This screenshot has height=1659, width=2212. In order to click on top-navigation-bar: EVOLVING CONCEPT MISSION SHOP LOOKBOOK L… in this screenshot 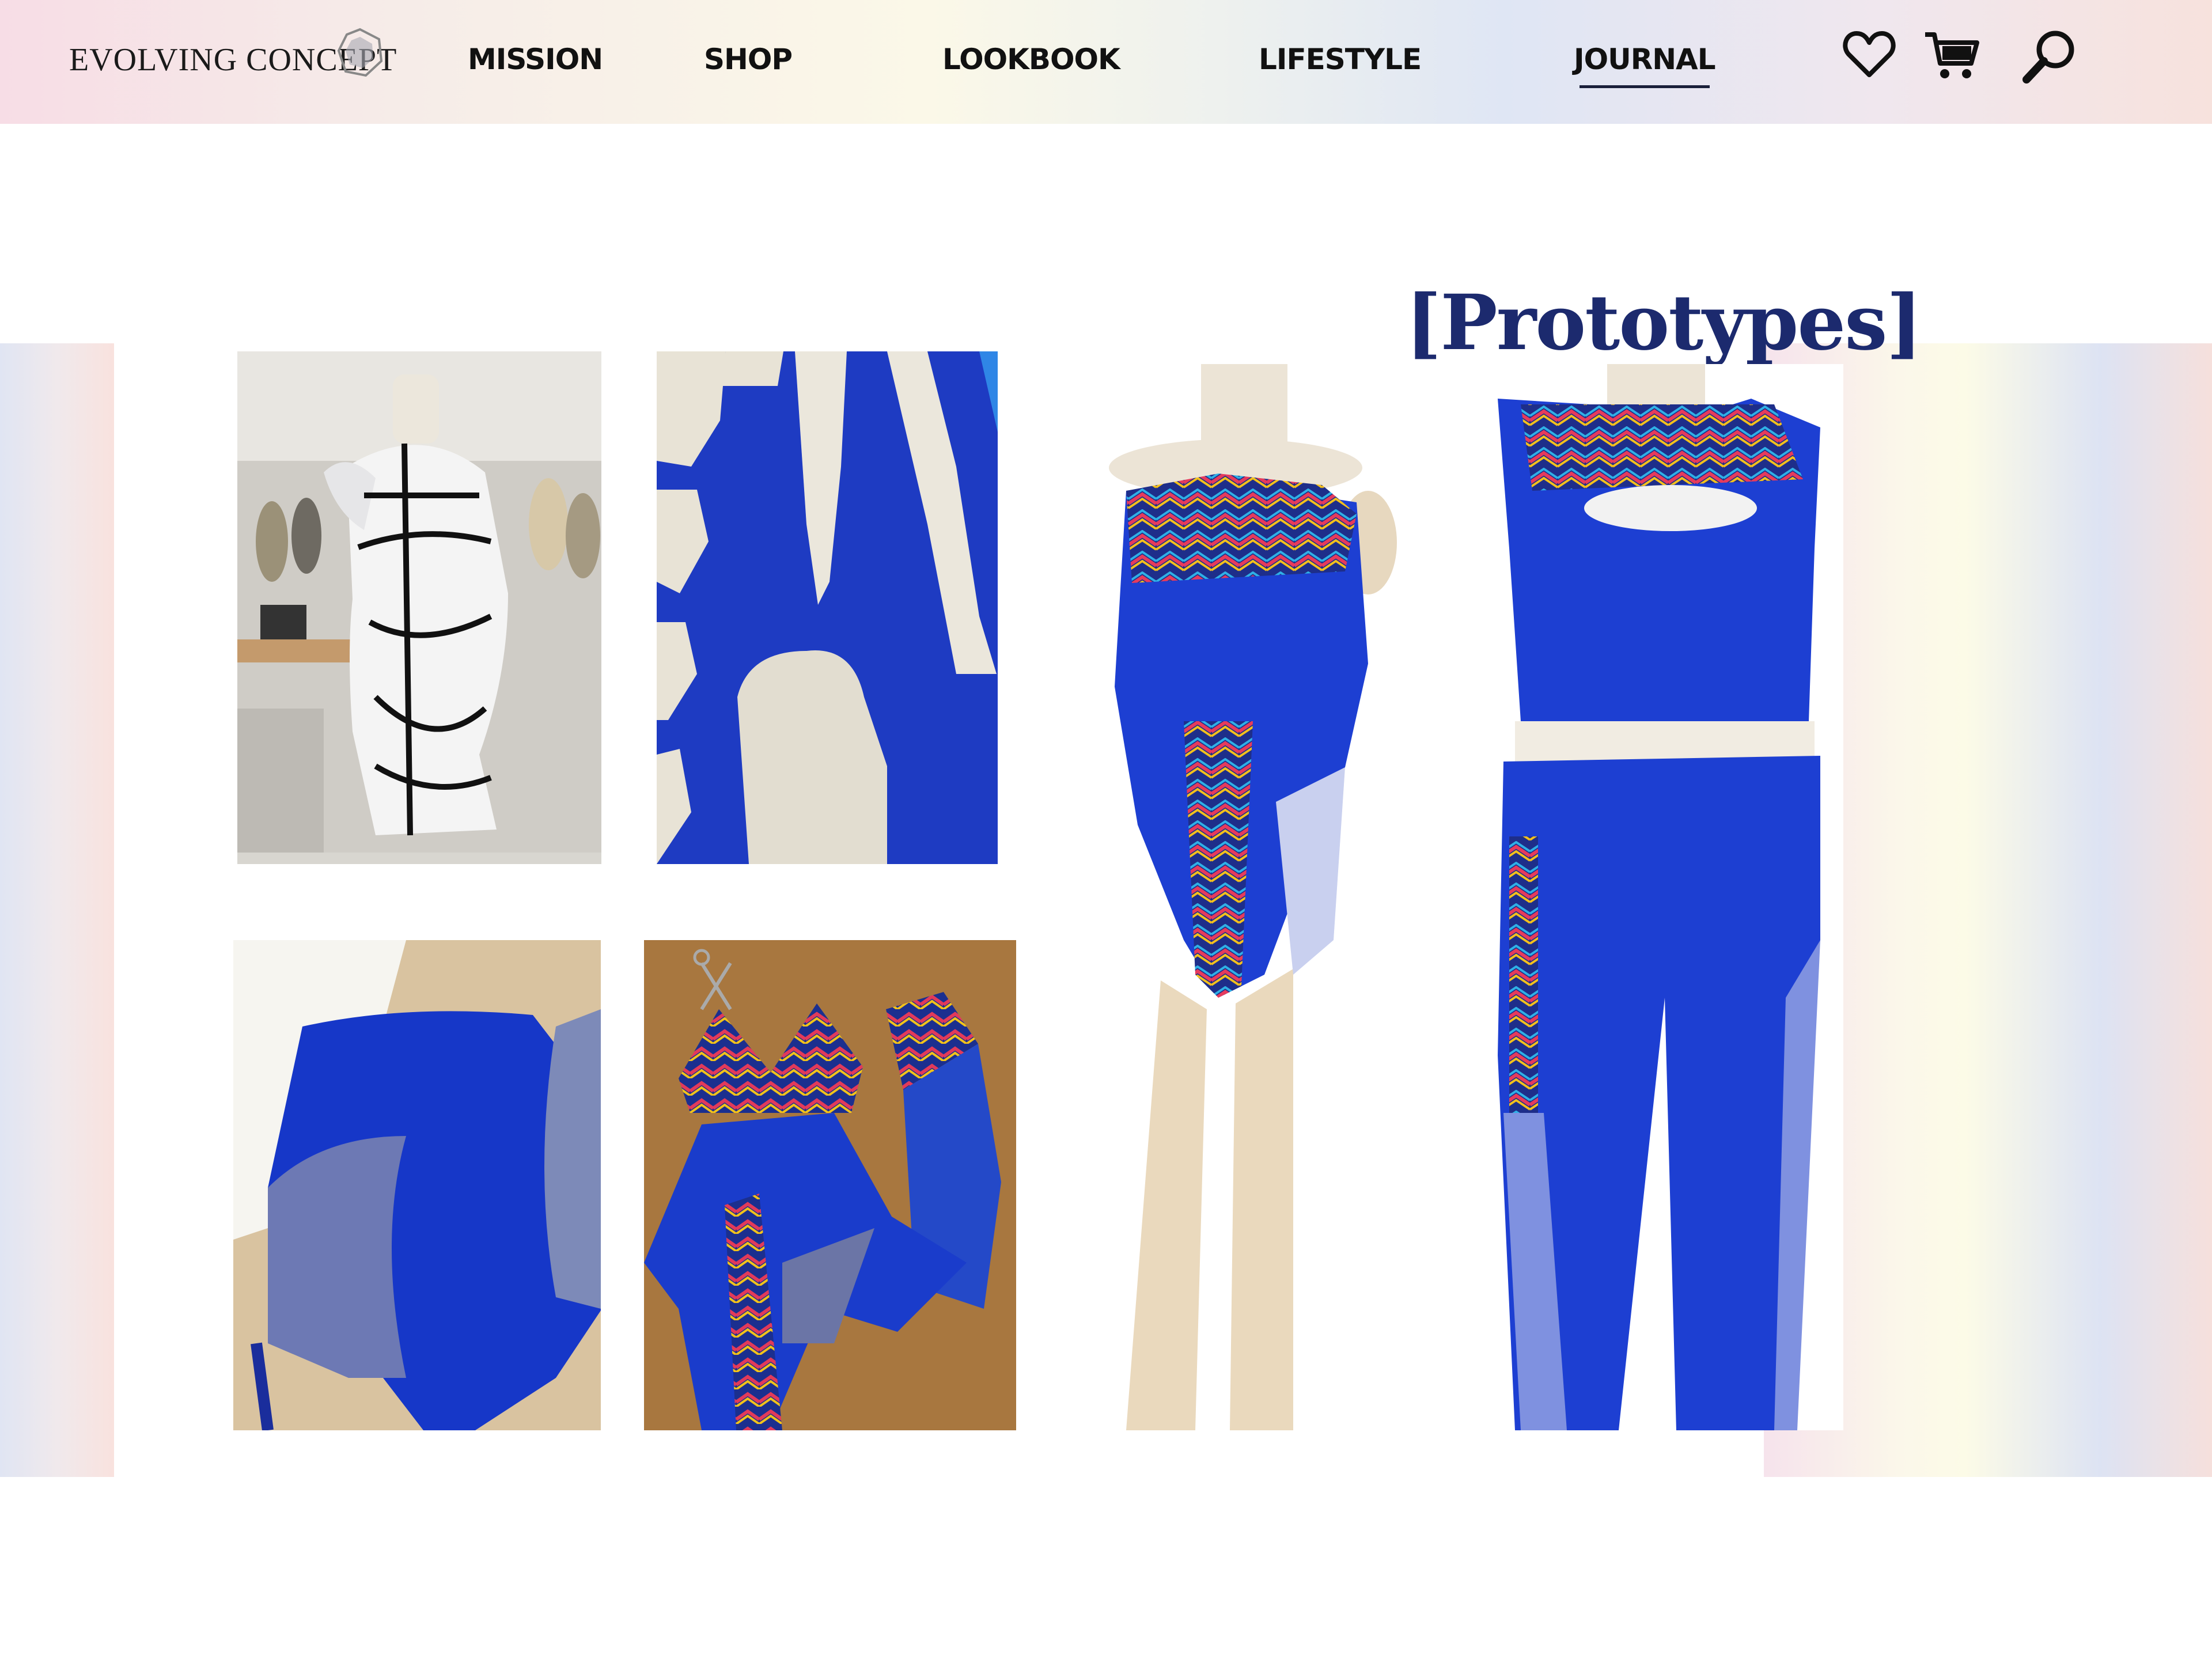, I will do `click(1106, 62)`.